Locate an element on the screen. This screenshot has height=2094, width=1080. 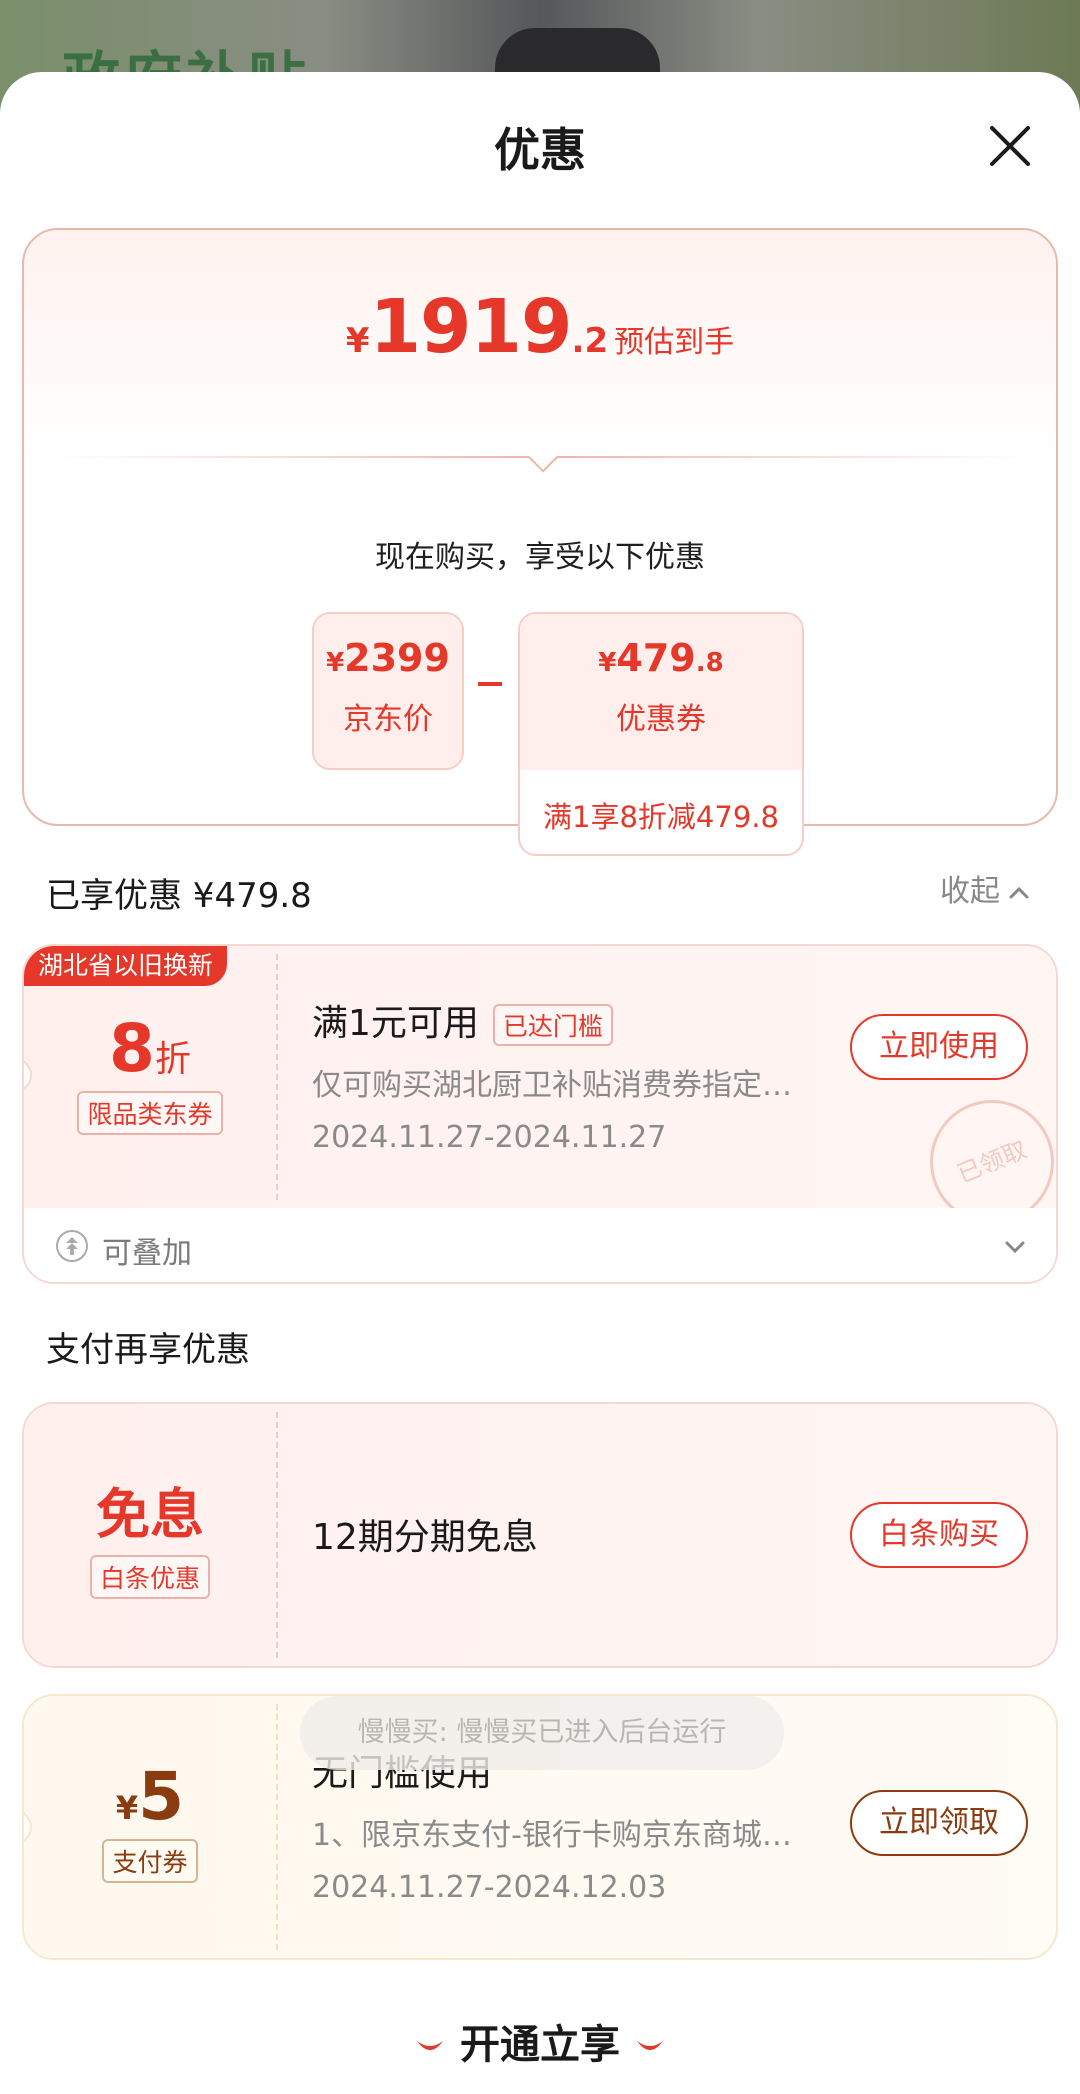
coupon-discount-box: ¥479.8 优惠券 满1享8折减479.8 is located at coordinates (661, 734).